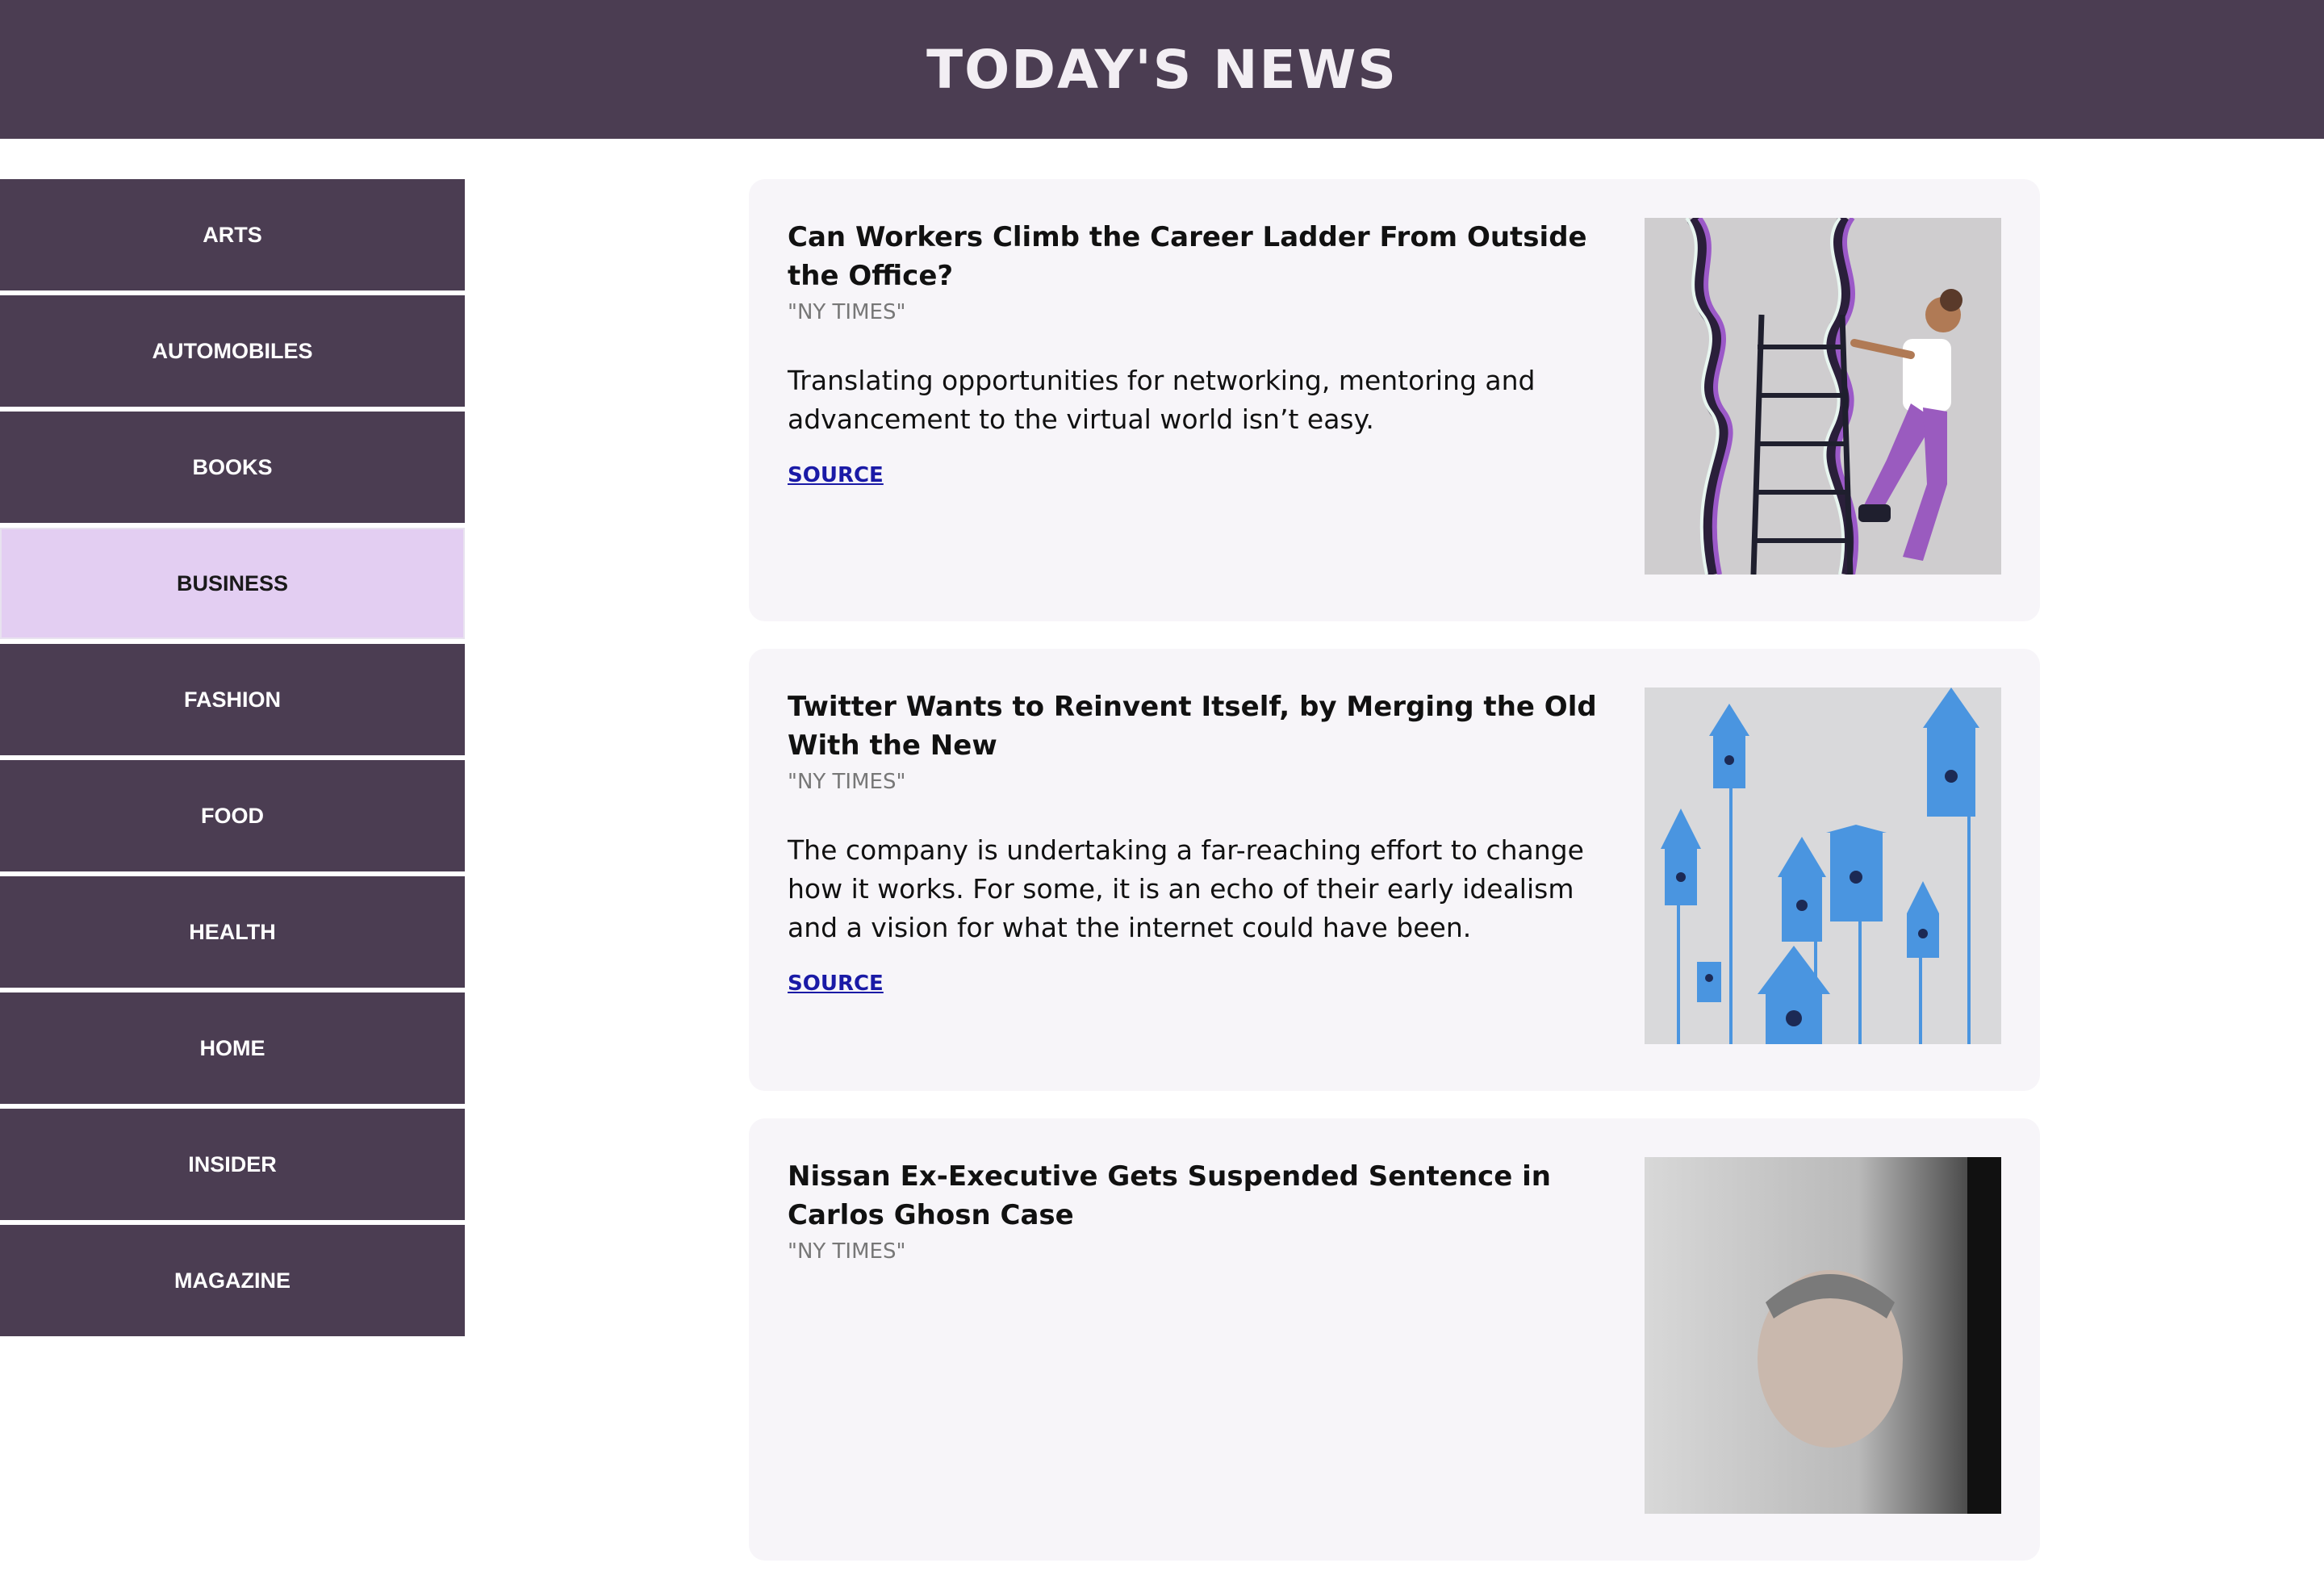 This screenshot has width=2324, height=1588. I want to click on sidebar-item-magazine: MAGAZINE, so click(233, 1280).